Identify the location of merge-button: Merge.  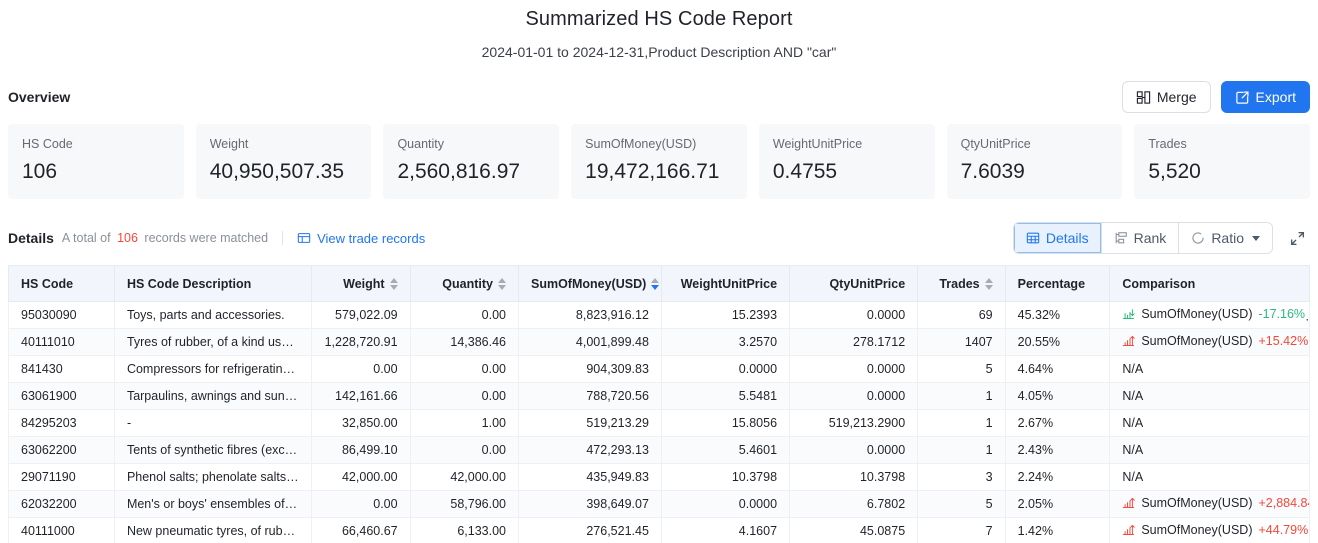
(1166, 97).